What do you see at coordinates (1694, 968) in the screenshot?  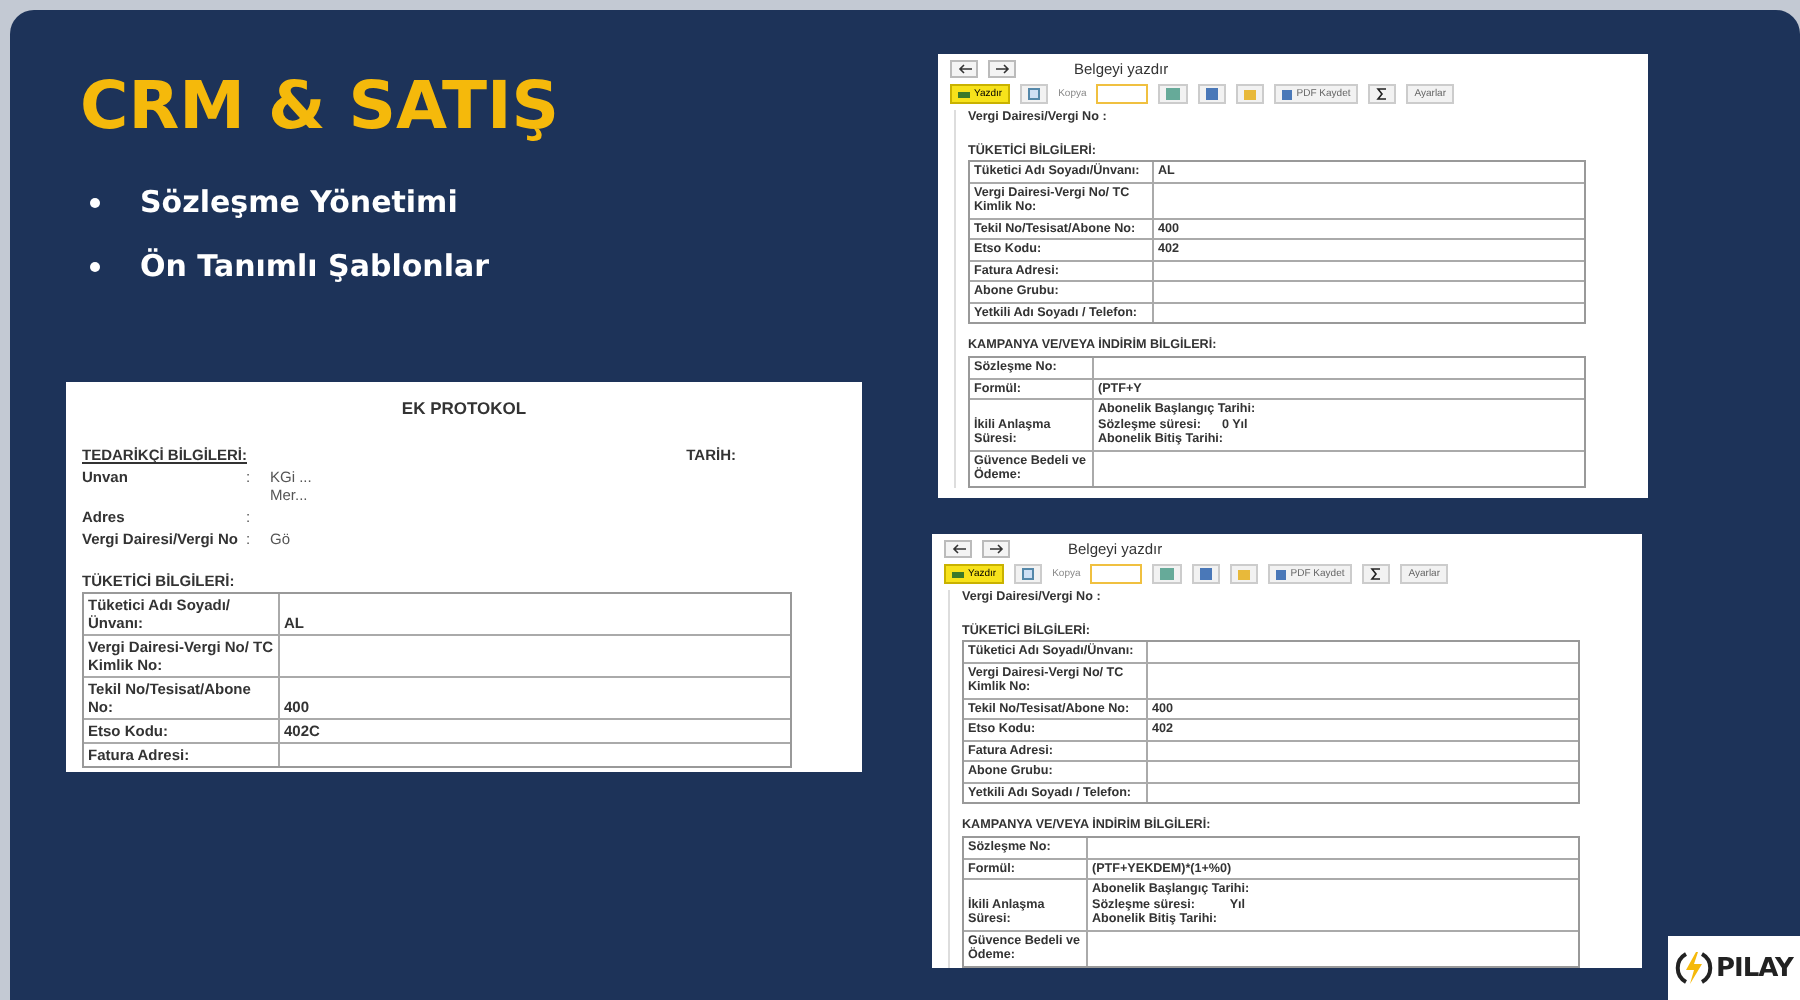 I see `lightning-logo-icon` at bounding box center [1694, 968].